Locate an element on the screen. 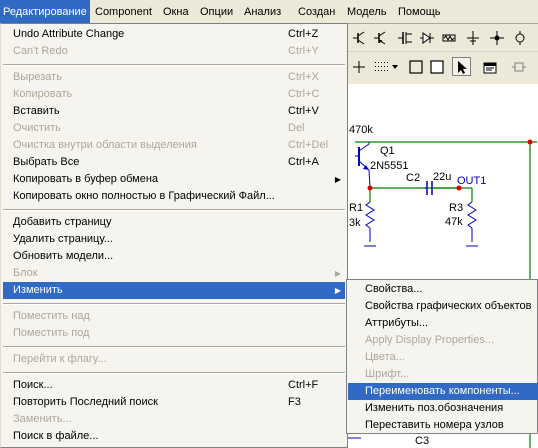 This screenshot has height=448, width=538. ground-icon is located at coordinates (472, 37).